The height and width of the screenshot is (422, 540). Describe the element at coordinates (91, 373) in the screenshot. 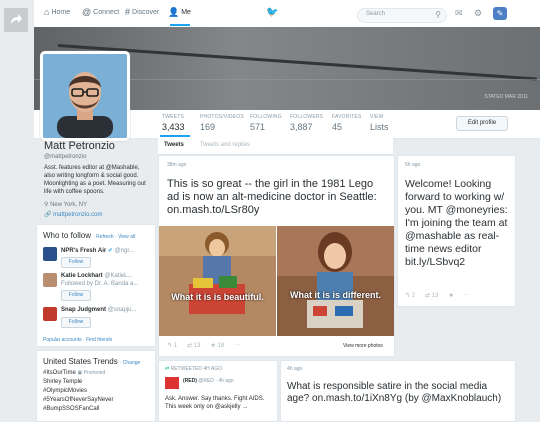

I see `promoted-badge: ▣ Promoted` at that location.